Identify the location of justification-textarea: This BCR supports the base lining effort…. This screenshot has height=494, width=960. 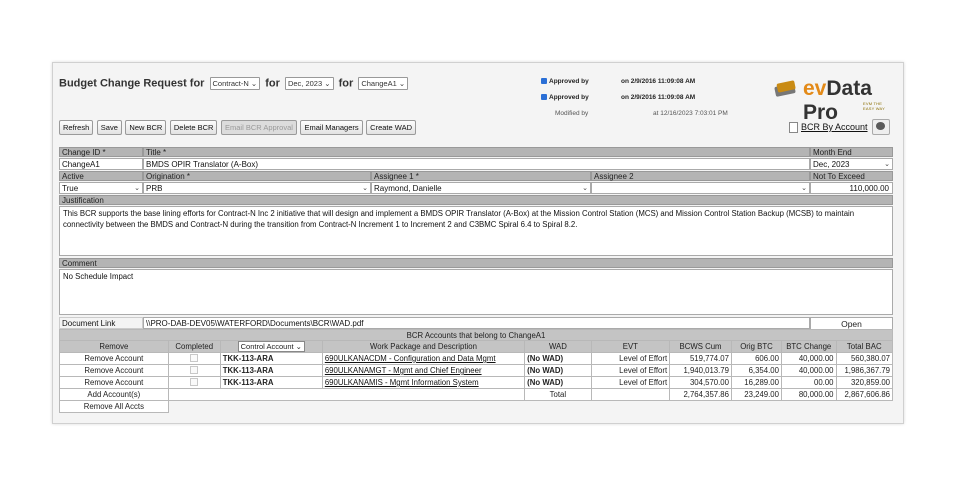
(476, 231).